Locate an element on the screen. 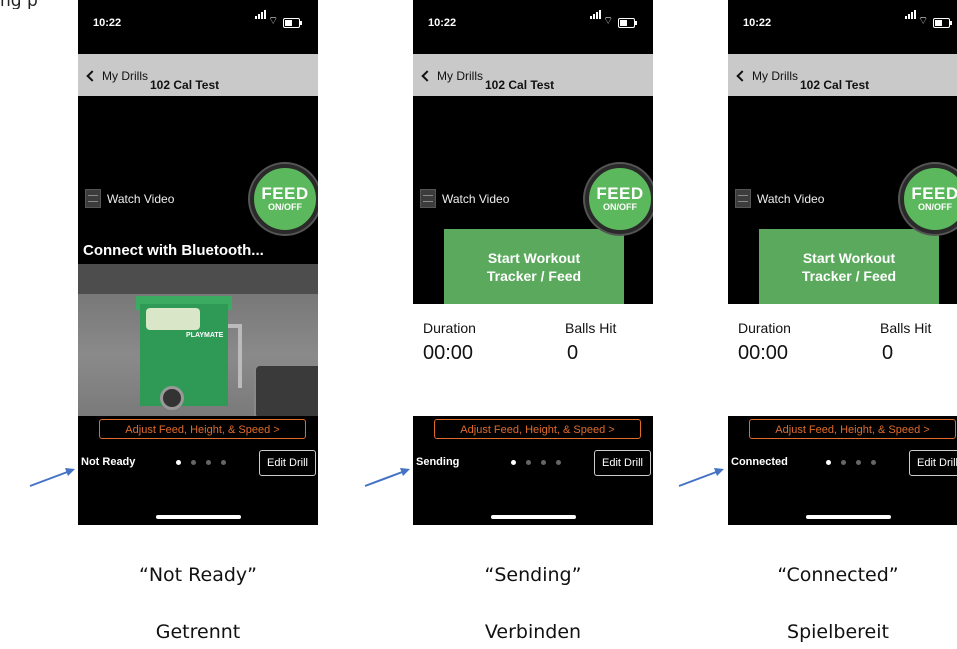 This screenshot has height=649, width=957. caption-status-de: Spielbereit is located at coordinates (838, 632).